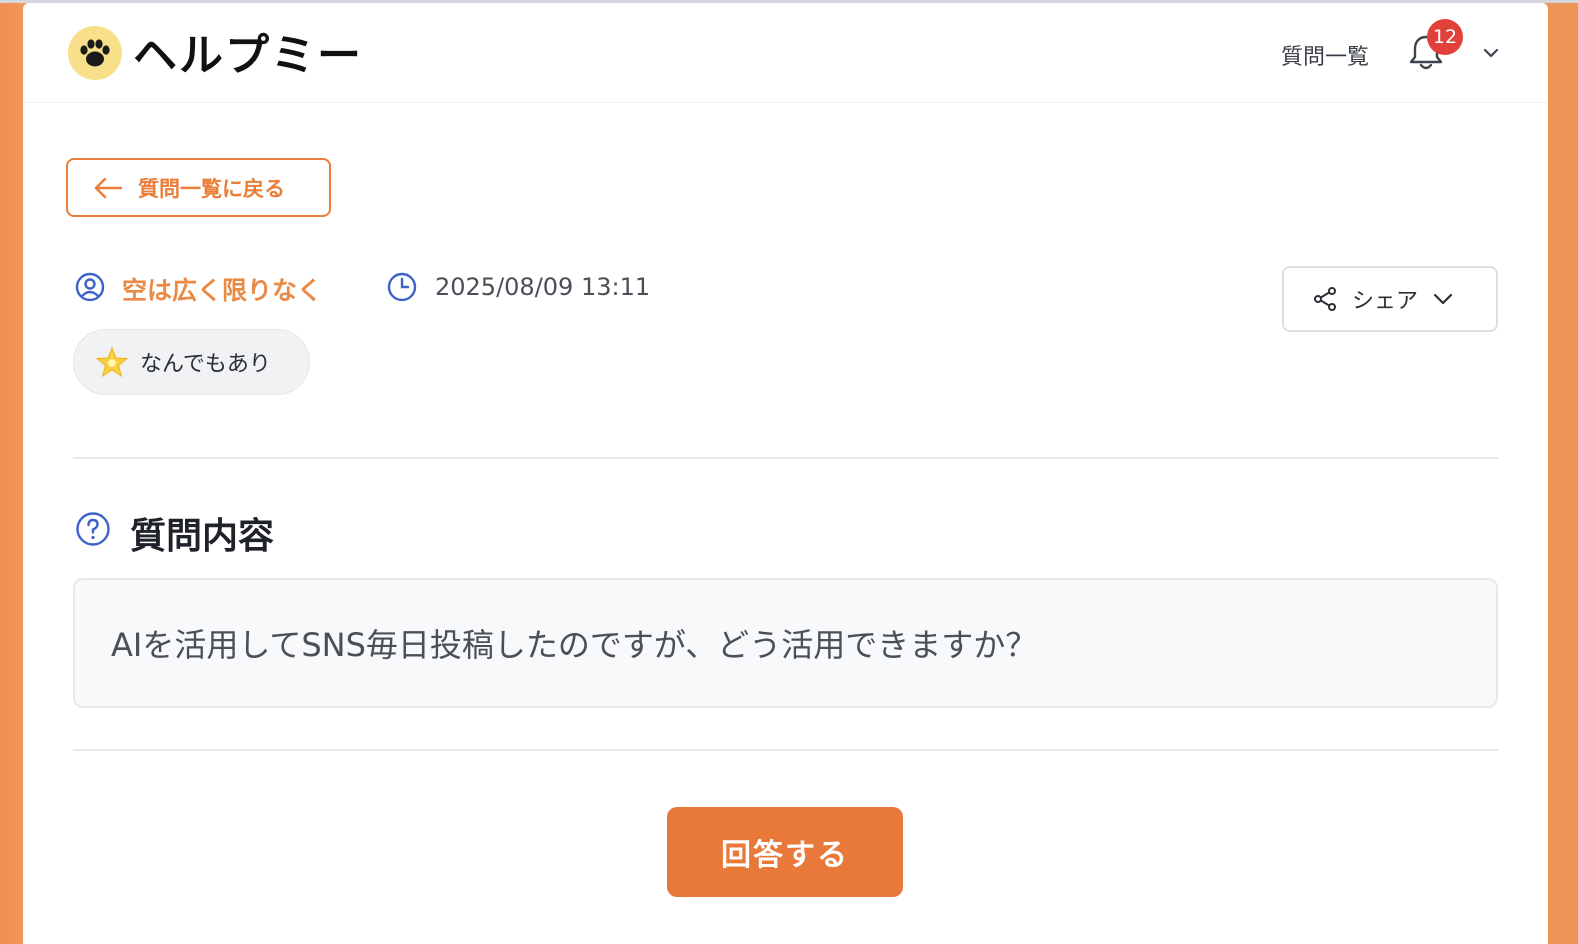  I want to click on notification-count-badge: 12, so click(1445, 37).